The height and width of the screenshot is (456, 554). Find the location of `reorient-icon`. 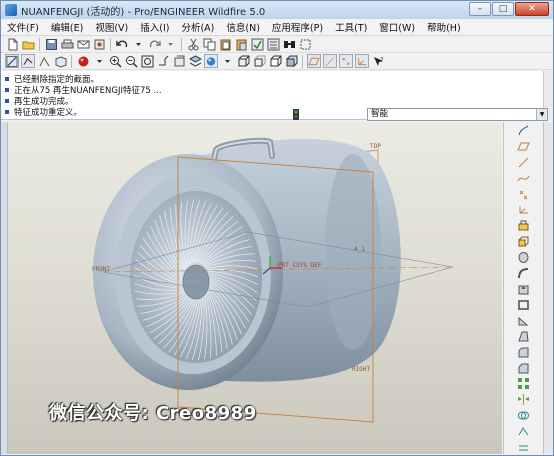

reorient-icon is located at coordinates (163, 61).